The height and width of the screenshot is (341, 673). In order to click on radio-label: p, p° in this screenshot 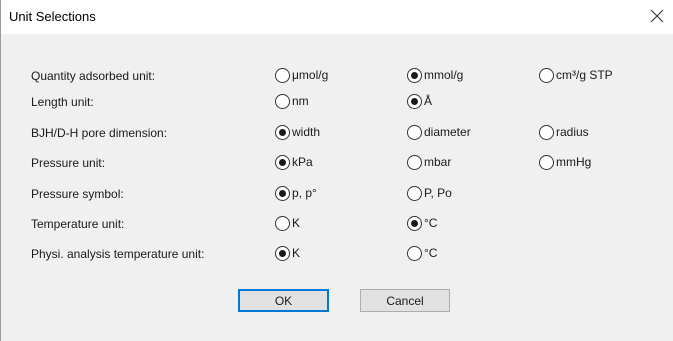, I will do `click(304, 193)`.